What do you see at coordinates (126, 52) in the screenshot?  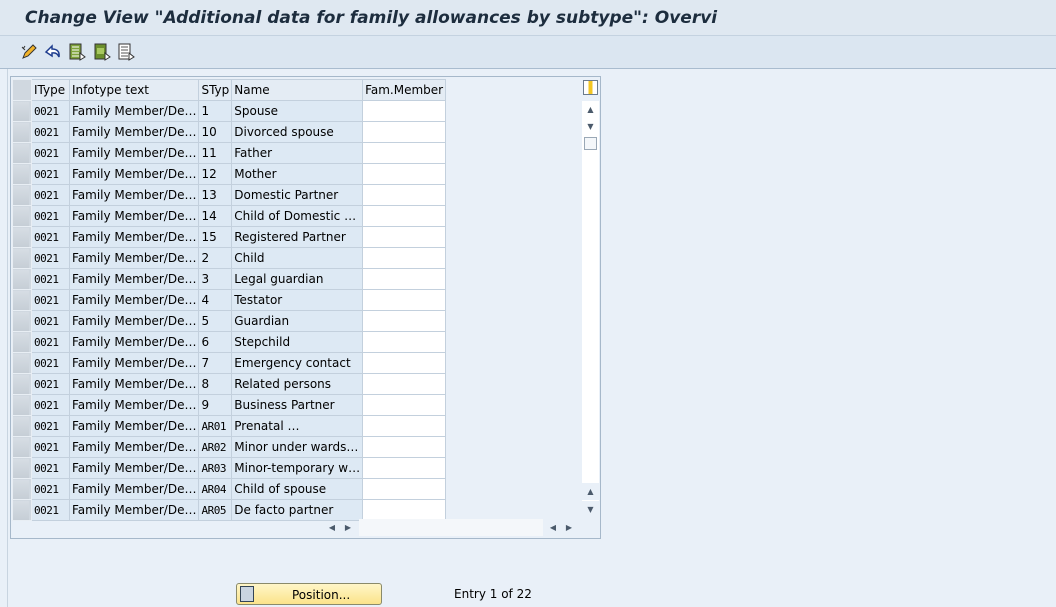 I see `deselect-all-icon` at bounding box center [126, 52].